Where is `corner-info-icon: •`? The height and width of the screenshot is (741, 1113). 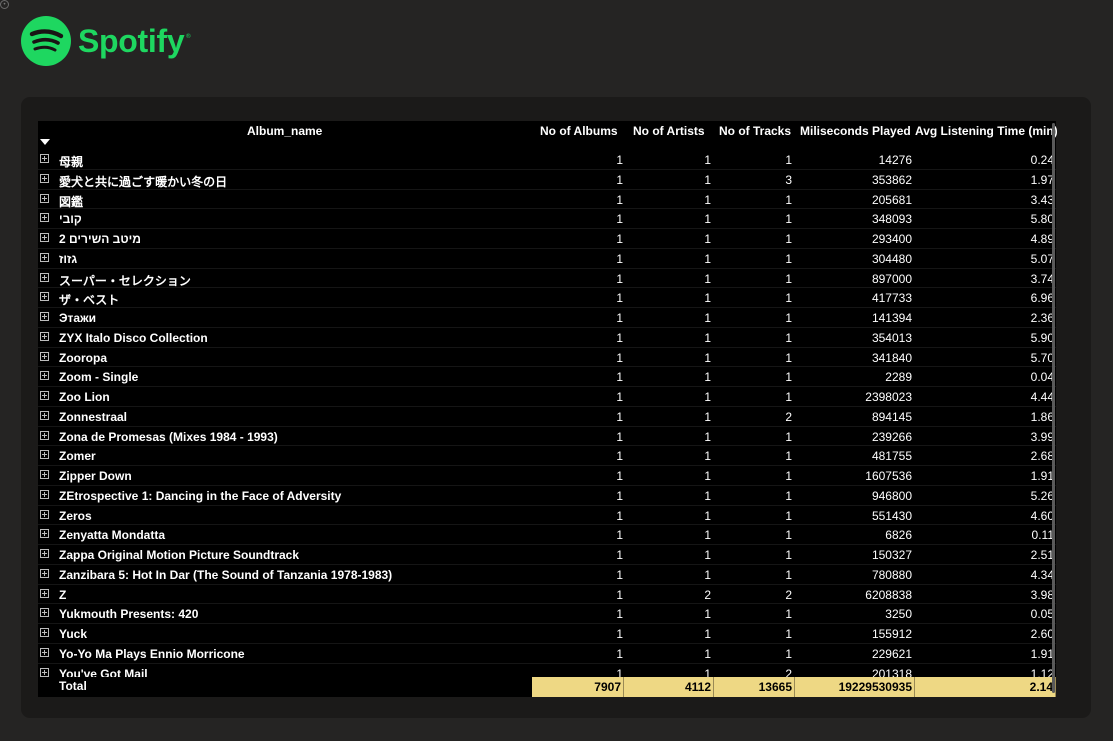 corner-info-icon: • is located at coordinates (4, 4).